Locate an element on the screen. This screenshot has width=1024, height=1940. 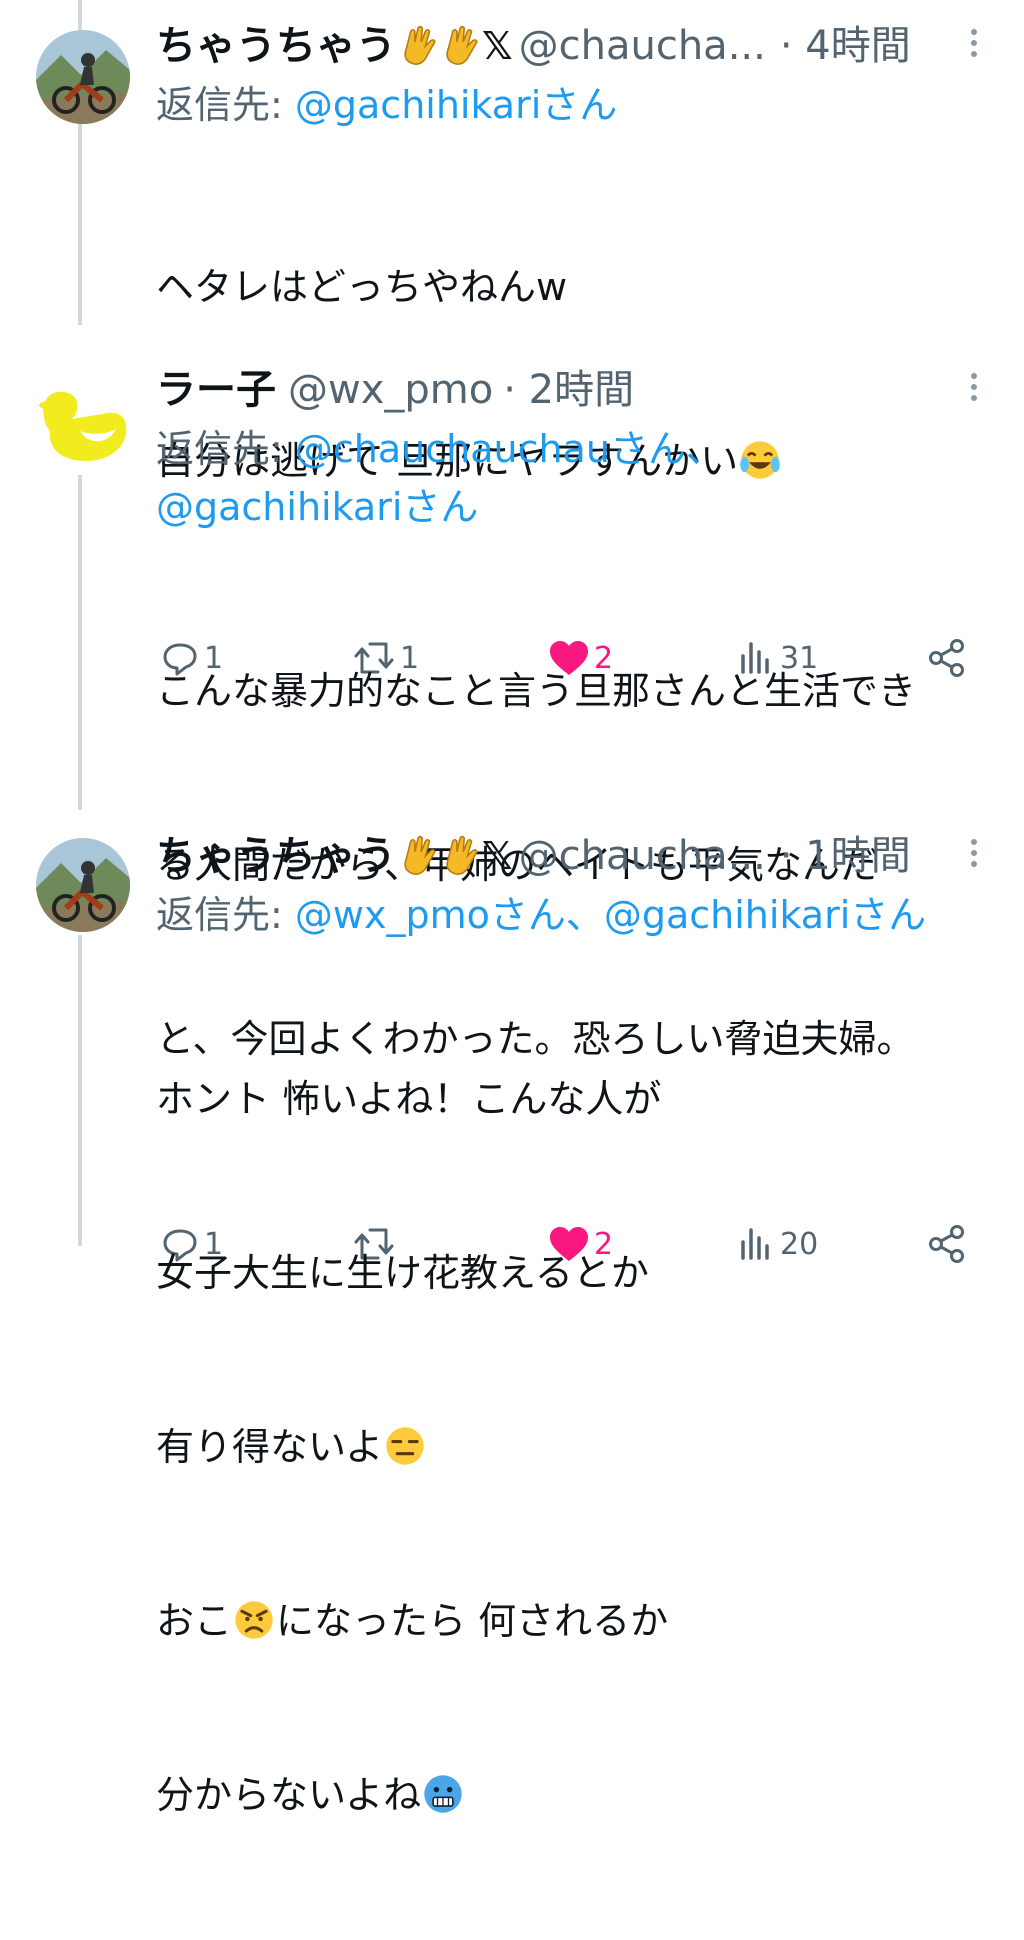
tweet-text-line: 女子大生に生け花教えるとか is located at coordinates (402, 1273).